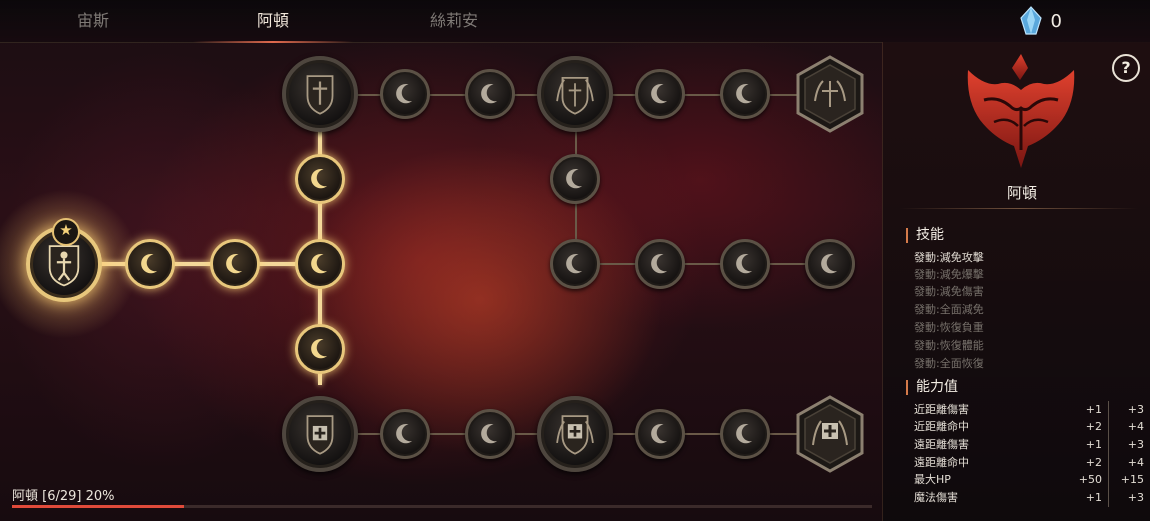  What do you see at coordinates (949, 274) in the screenshot?
I see `skill-item: 發動:減免爆擊` at bounding box center [949, 274].